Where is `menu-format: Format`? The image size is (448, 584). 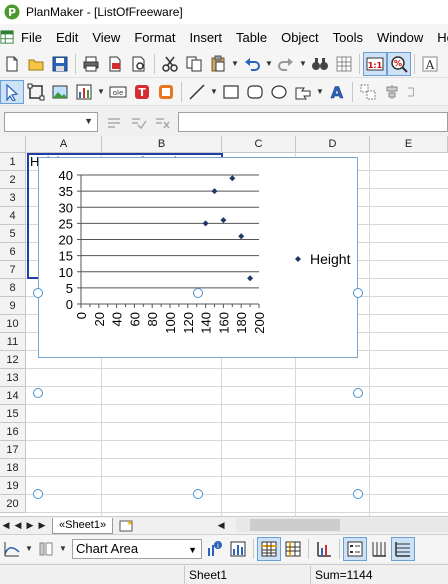 menu-format: Format is located at coordinates (154, 37).